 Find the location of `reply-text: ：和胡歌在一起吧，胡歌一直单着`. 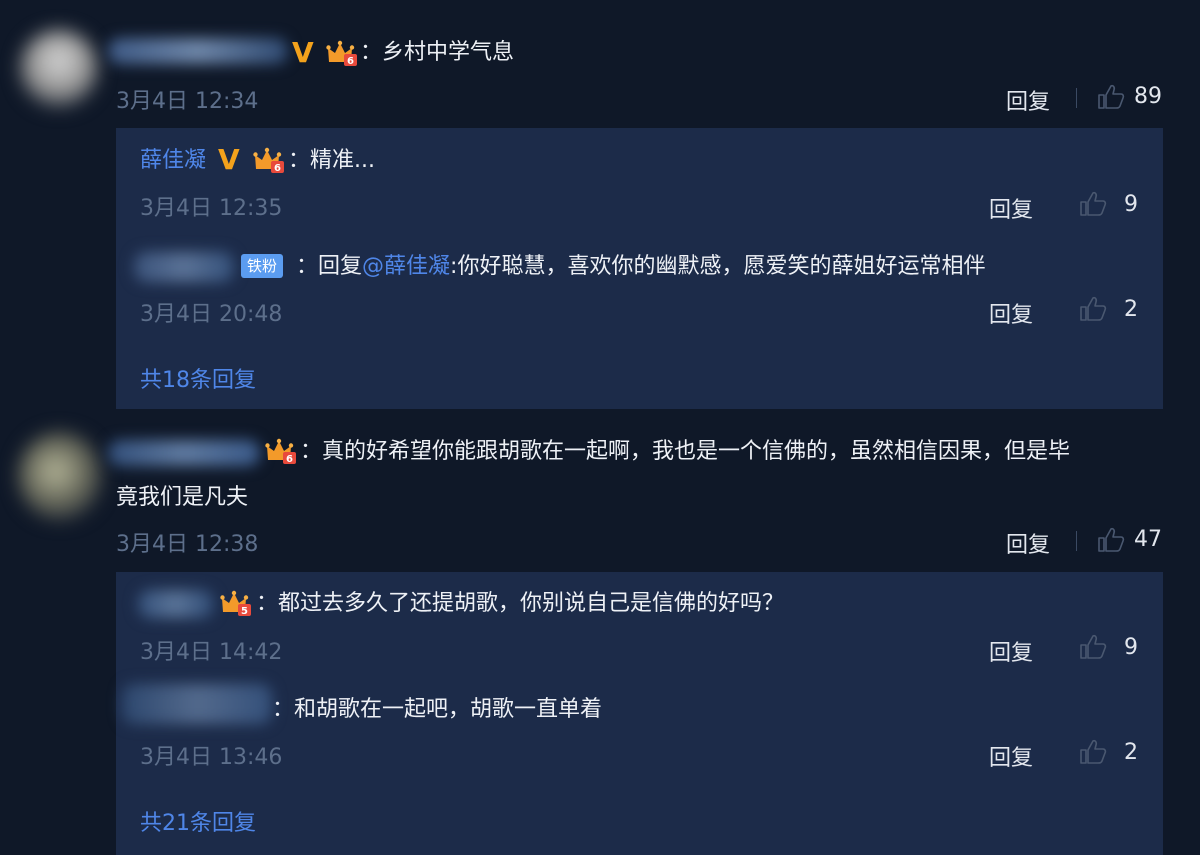

reply-text: ：和胡歌在一起吧，胡歌一直单着 is located at coordinates (437, 709).